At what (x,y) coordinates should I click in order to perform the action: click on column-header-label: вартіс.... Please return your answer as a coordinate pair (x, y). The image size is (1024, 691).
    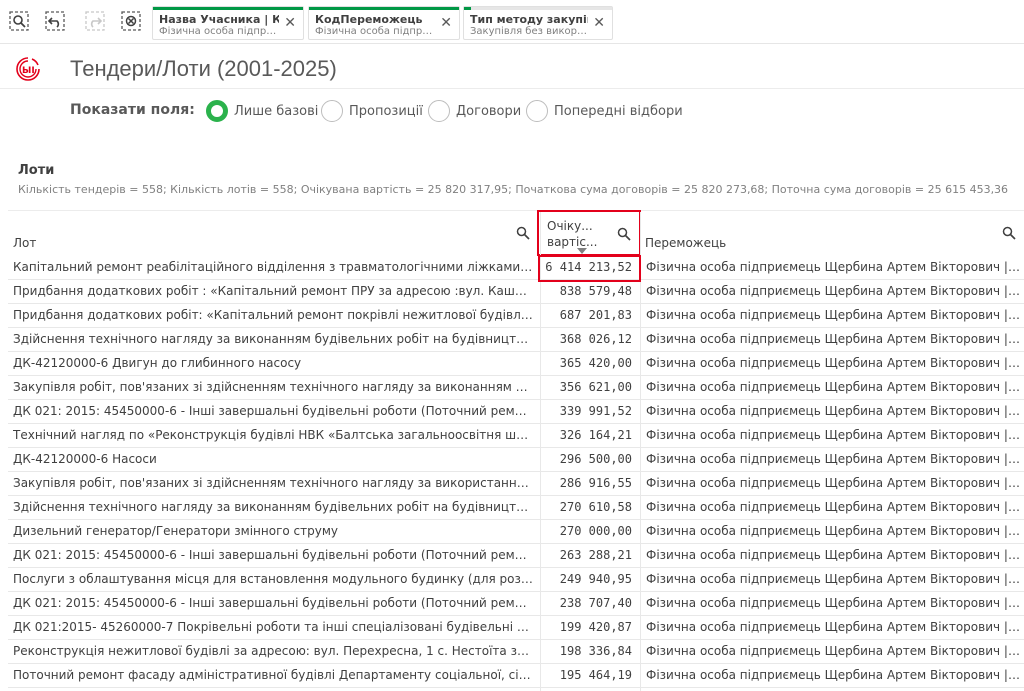
    Looking at the image, I should click on (572, 242).